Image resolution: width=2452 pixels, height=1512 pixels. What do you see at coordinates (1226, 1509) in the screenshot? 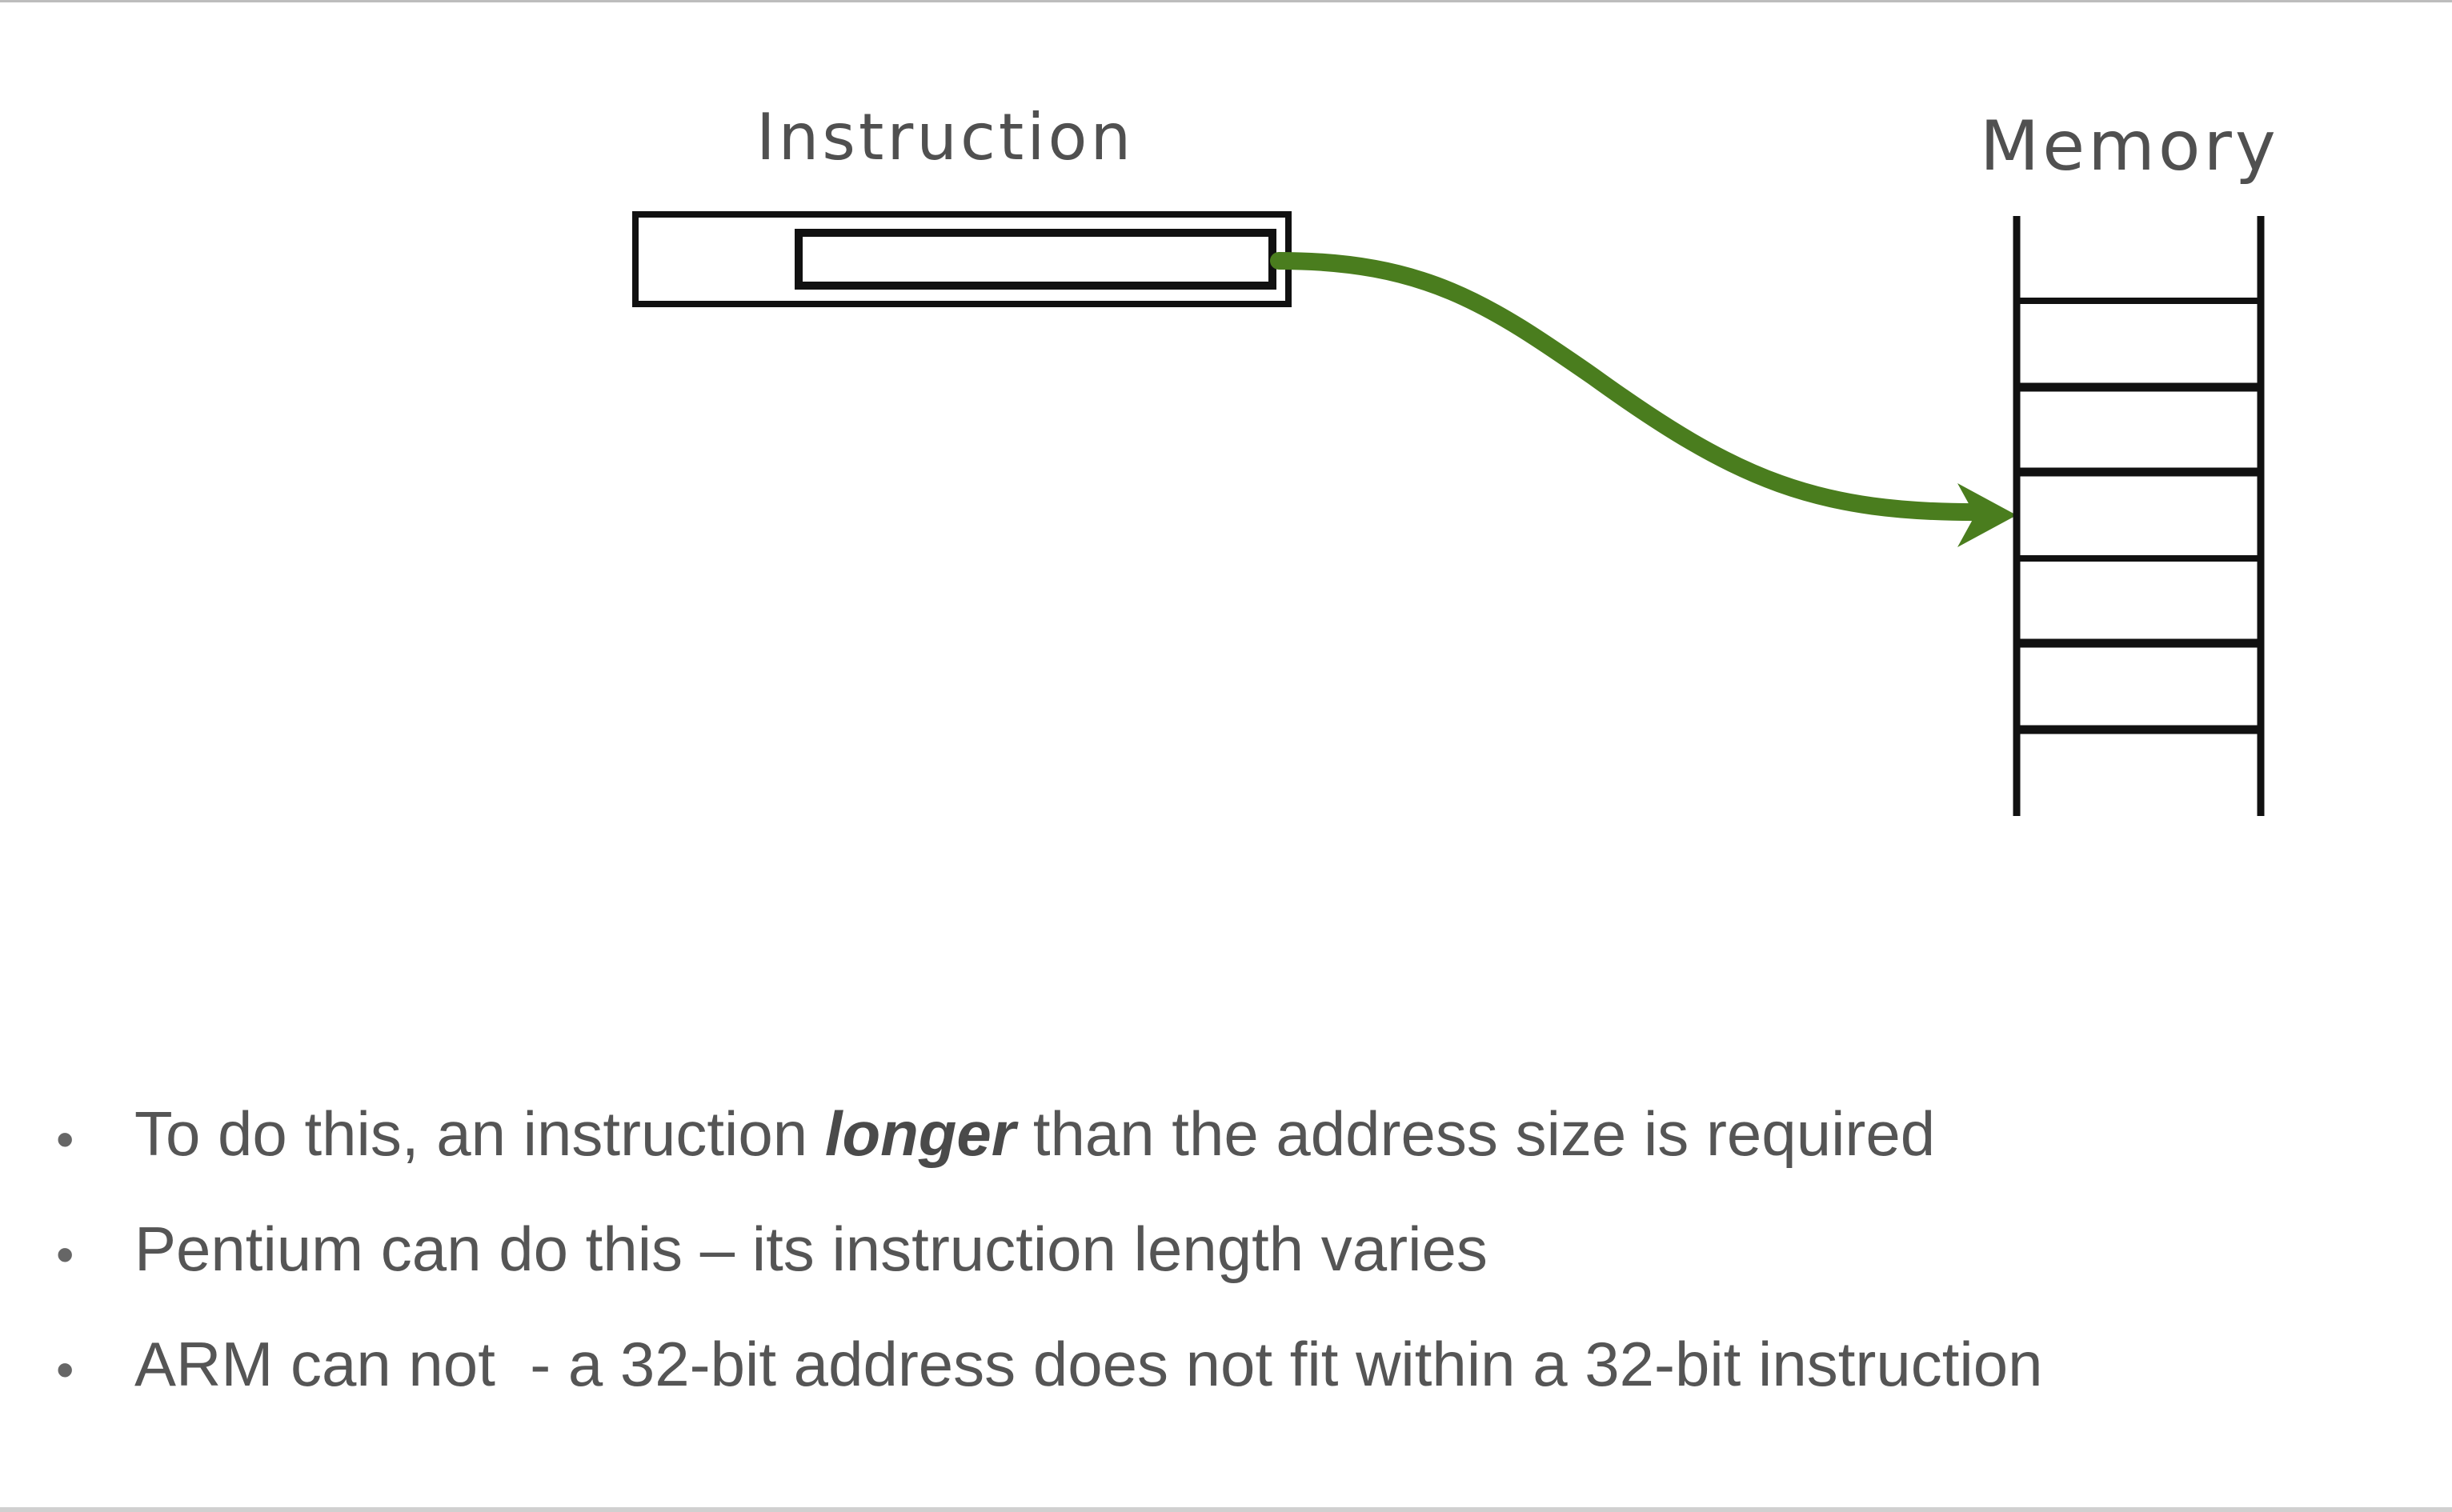
I see `bottom-divider` at bounding box center [1226, 1509].